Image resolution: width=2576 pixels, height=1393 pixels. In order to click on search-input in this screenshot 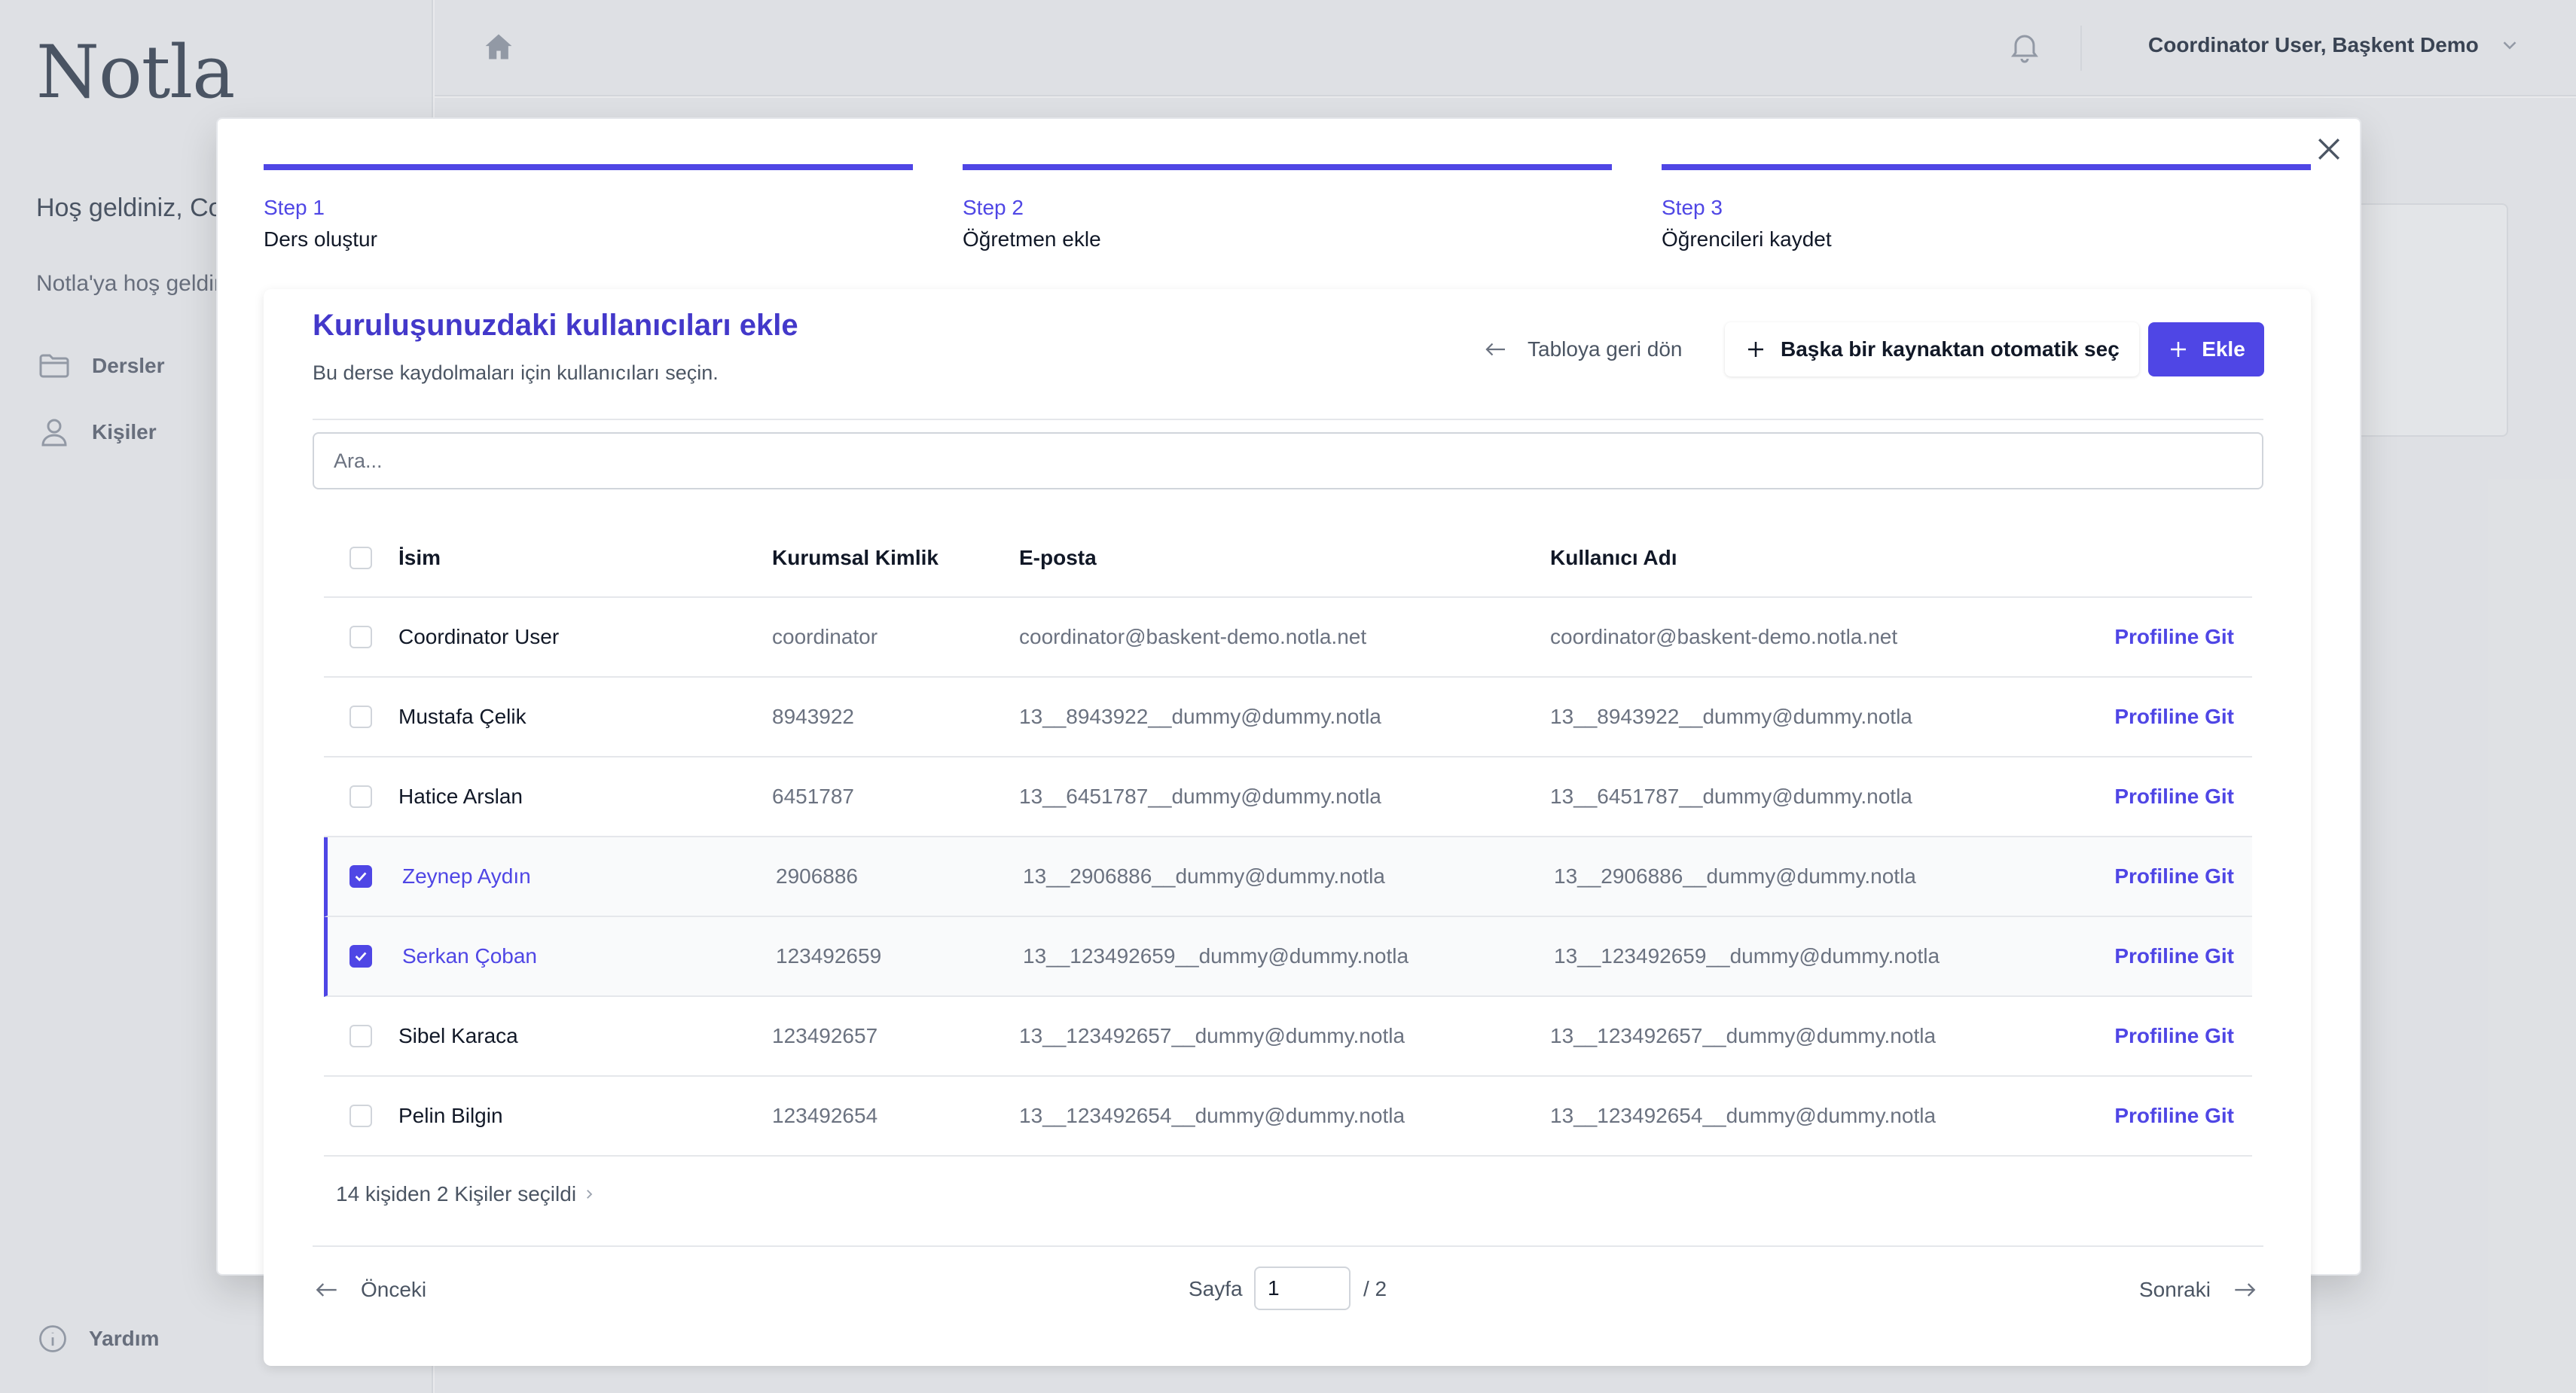, I will do `click(1288, 460)`.